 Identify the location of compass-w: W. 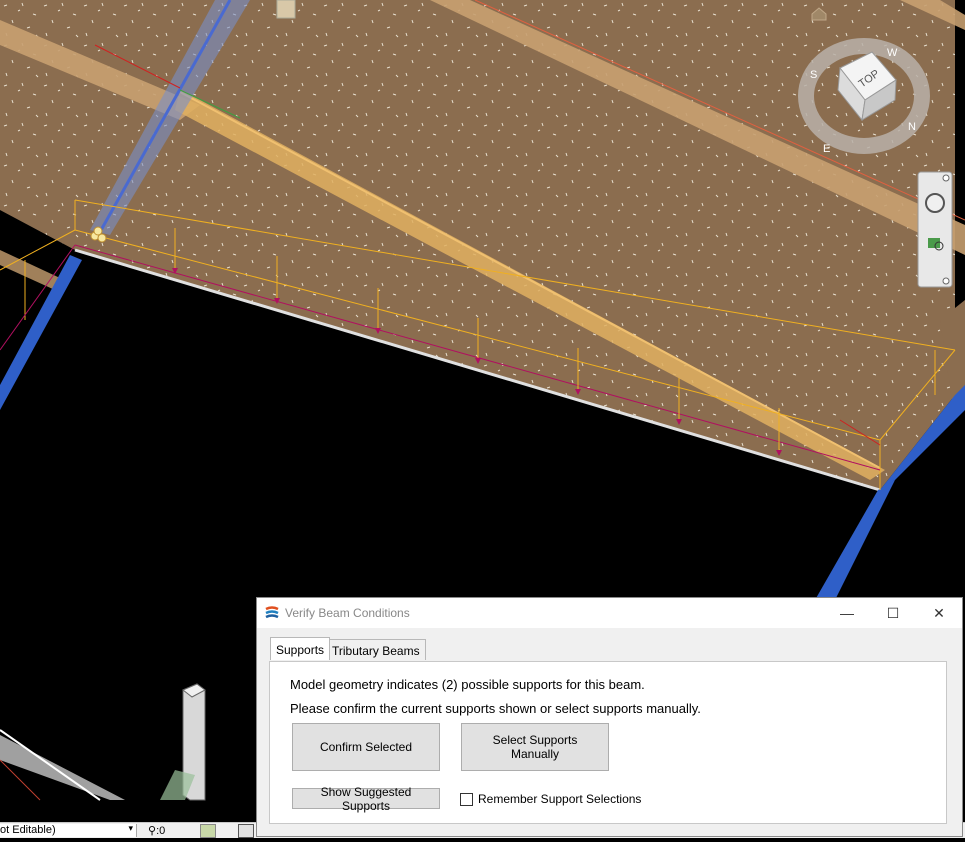
(892, 53).